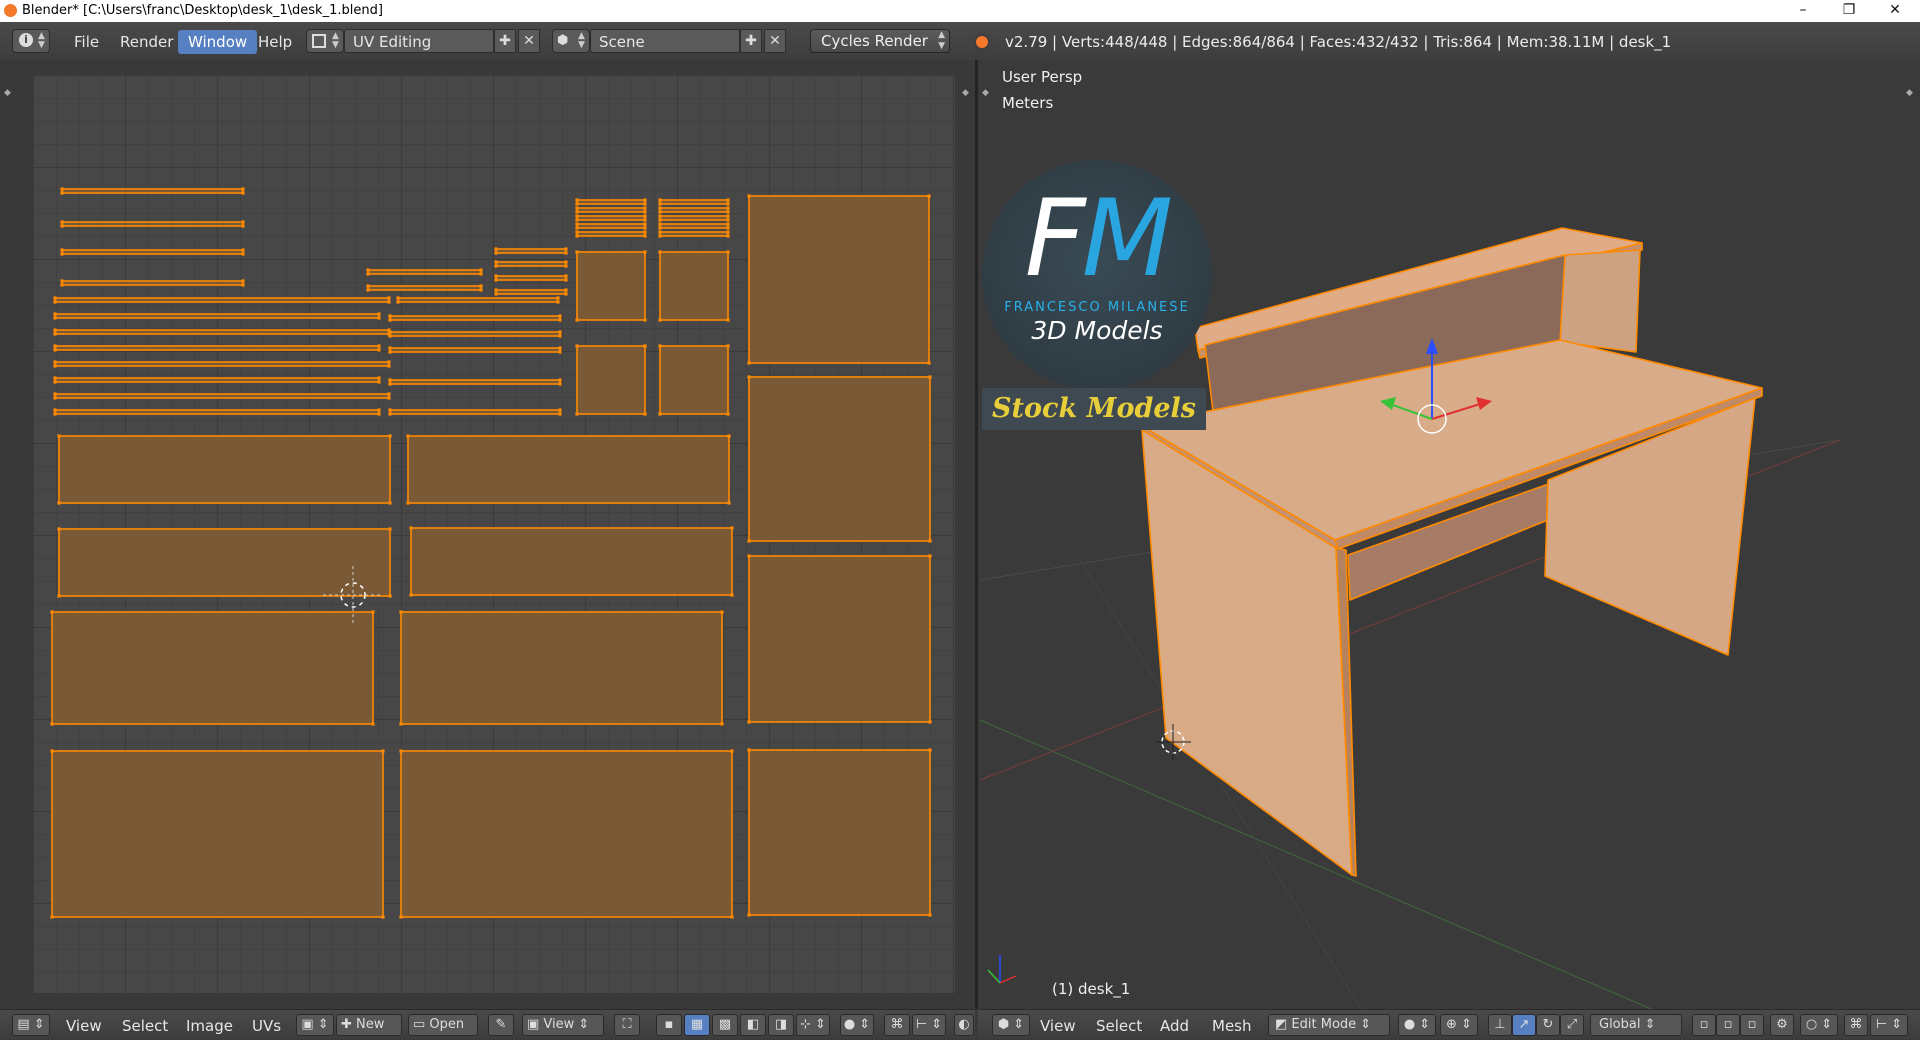  Describe the element at coordinates (315, 1025) in the screenshot. I see `image-browse-button: ▣ ⇕` at that location.